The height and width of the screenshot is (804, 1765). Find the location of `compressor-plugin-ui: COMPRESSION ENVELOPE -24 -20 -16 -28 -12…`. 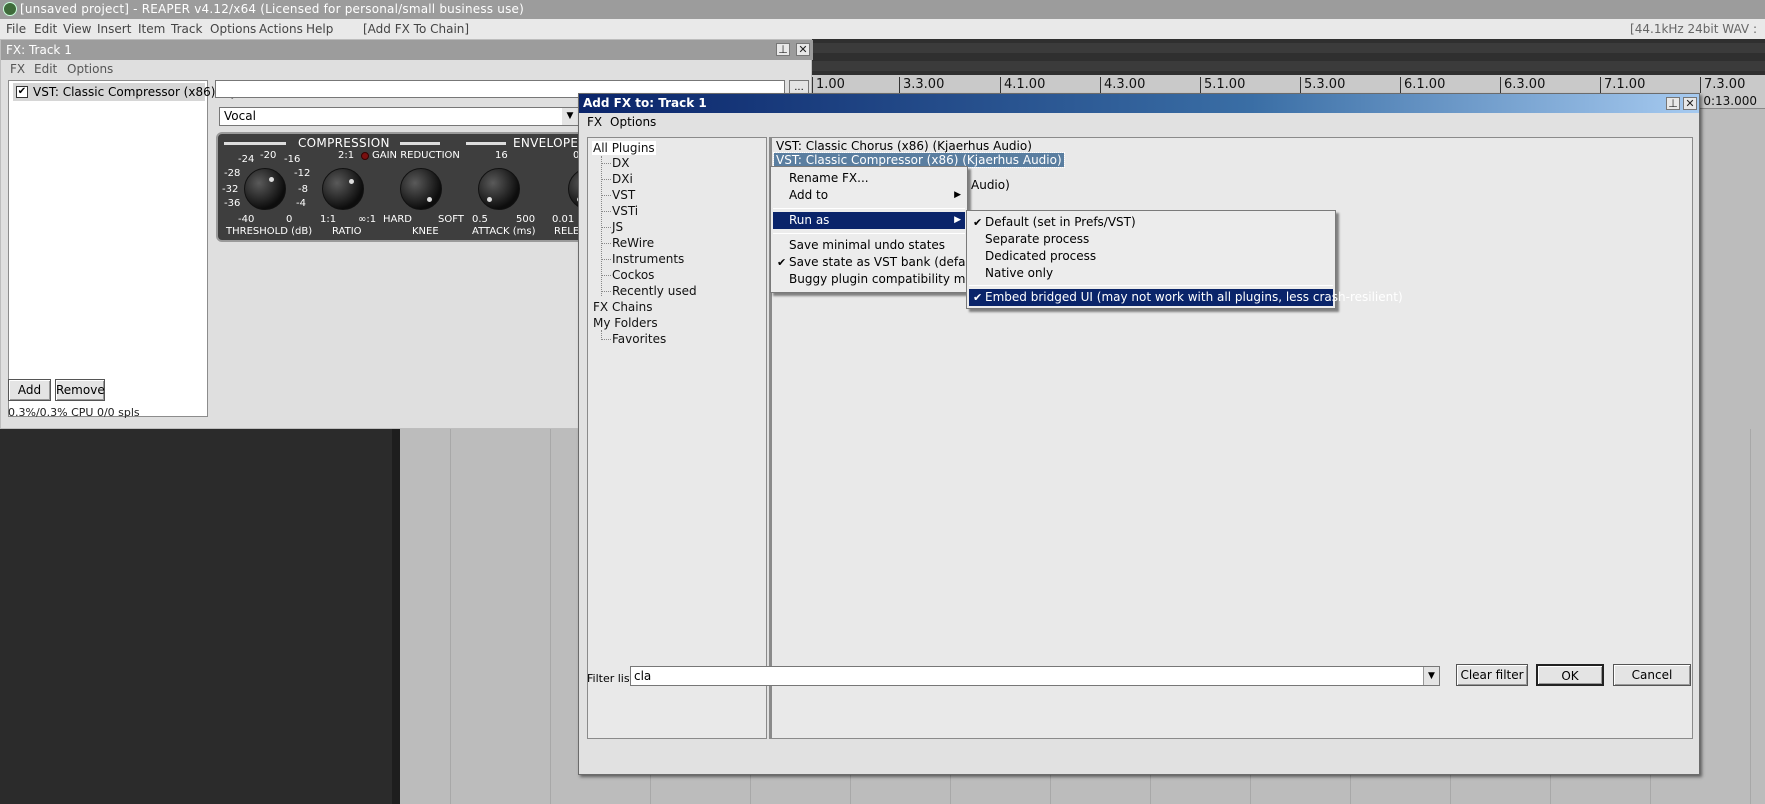

compressor-plugin-ui: COMPRESSION ENVELOPE -24 -20 -16 -28 -12… is located at coordinates (406, 187).